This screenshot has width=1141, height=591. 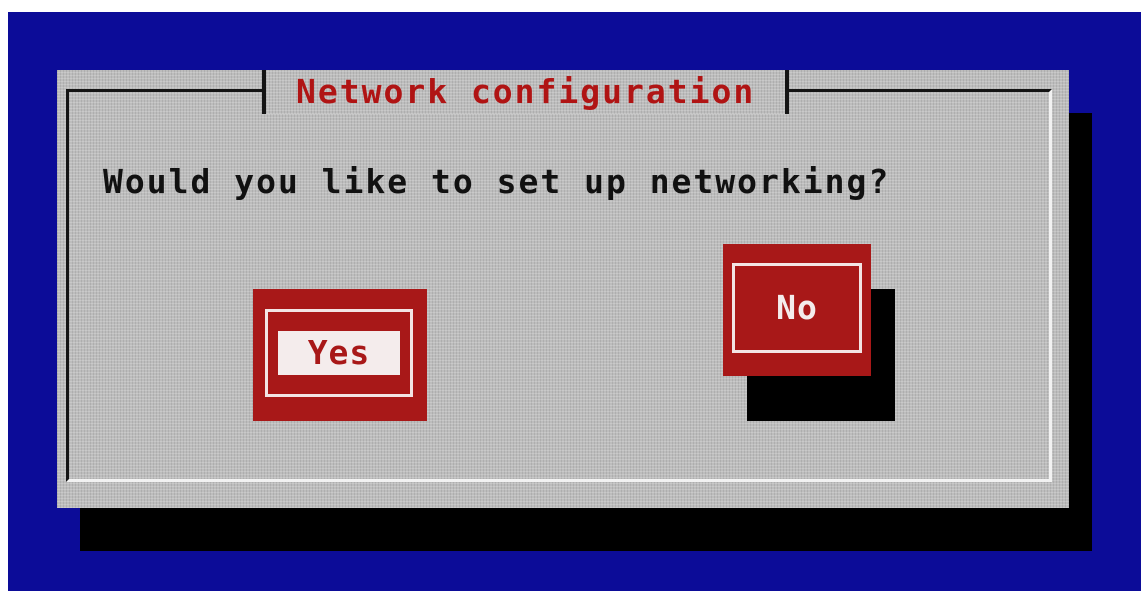 I want to click on dialog-prompt: Would you like to set up networking?, so click(x=497, y=181).